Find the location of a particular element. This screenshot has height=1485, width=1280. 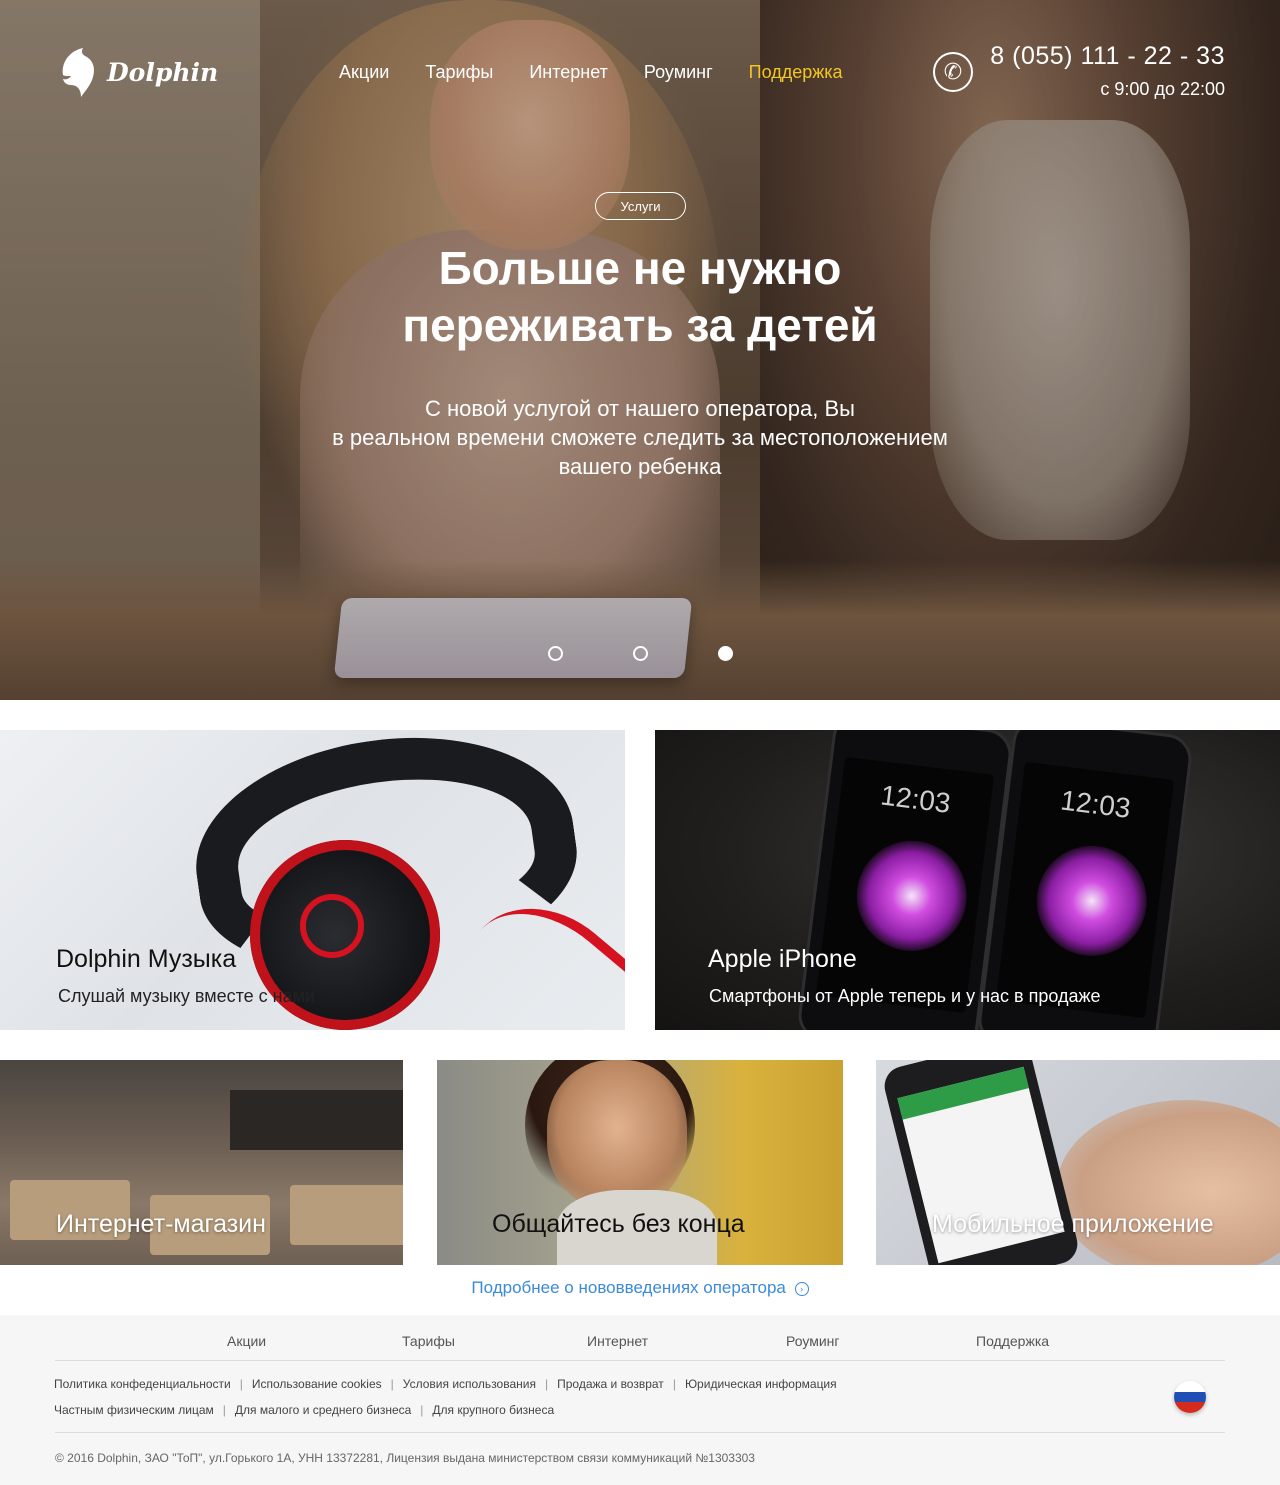

footer-link-legal: Юридическая информация is located at coordinates (761, 1384).